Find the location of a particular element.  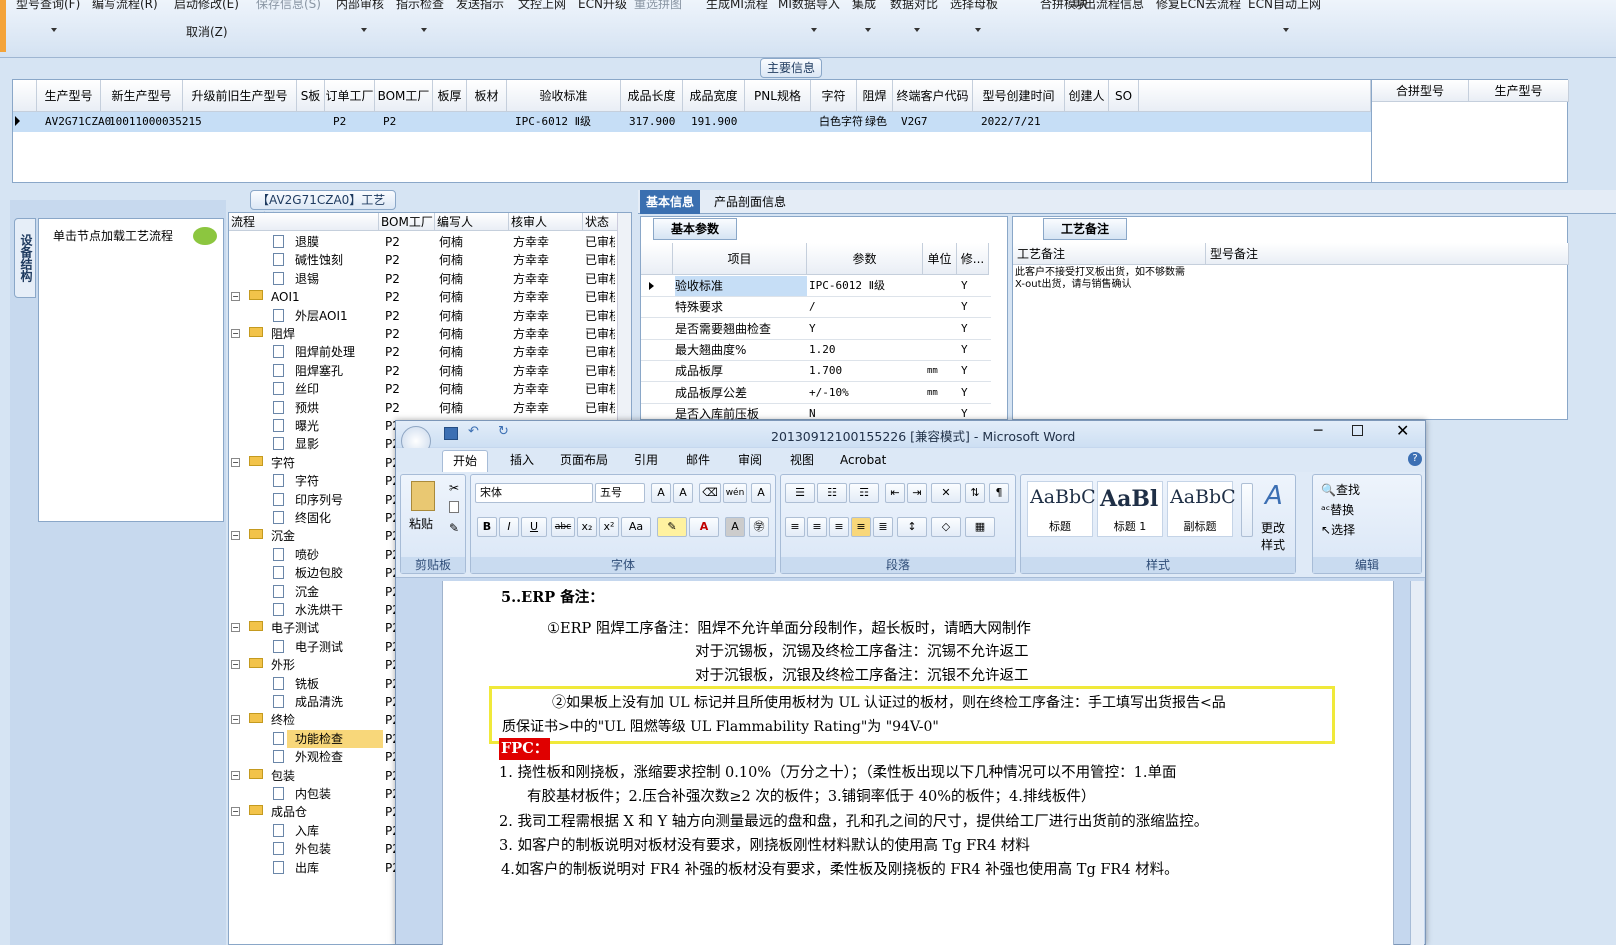

ribbon-tab: 邮件 is located at coordinates (698, 461).